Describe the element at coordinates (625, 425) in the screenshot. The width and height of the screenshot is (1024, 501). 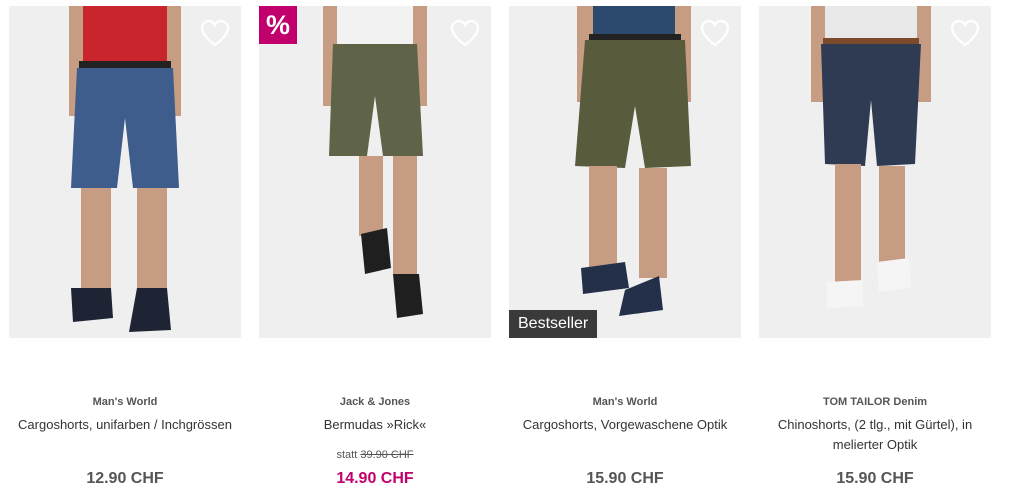
I see `product-title: Cargoshorts, Vorgewaschene Optik` at that location.